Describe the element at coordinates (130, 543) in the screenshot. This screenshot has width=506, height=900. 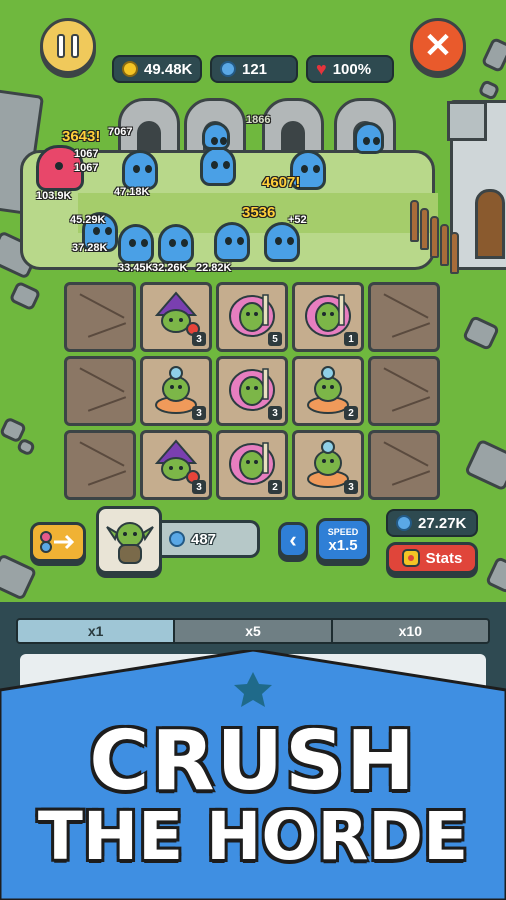
I see `goblin-unit-icon` at that location.